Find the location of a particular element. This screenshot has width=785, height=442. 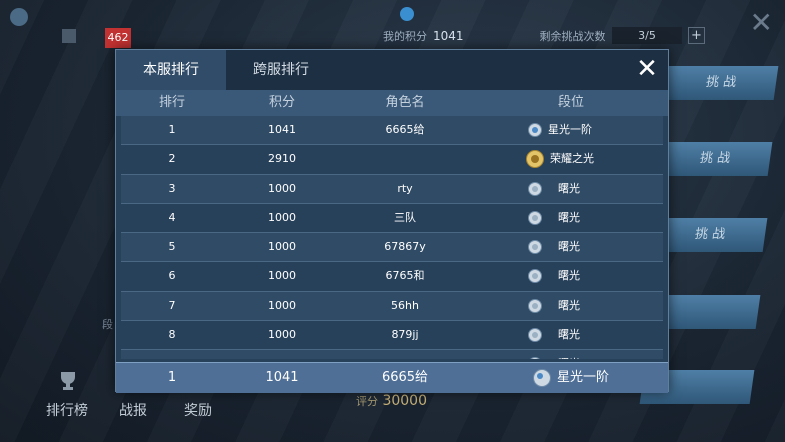

remaining-label: 剩余挑战次数 is located at coordinates (572, 36).